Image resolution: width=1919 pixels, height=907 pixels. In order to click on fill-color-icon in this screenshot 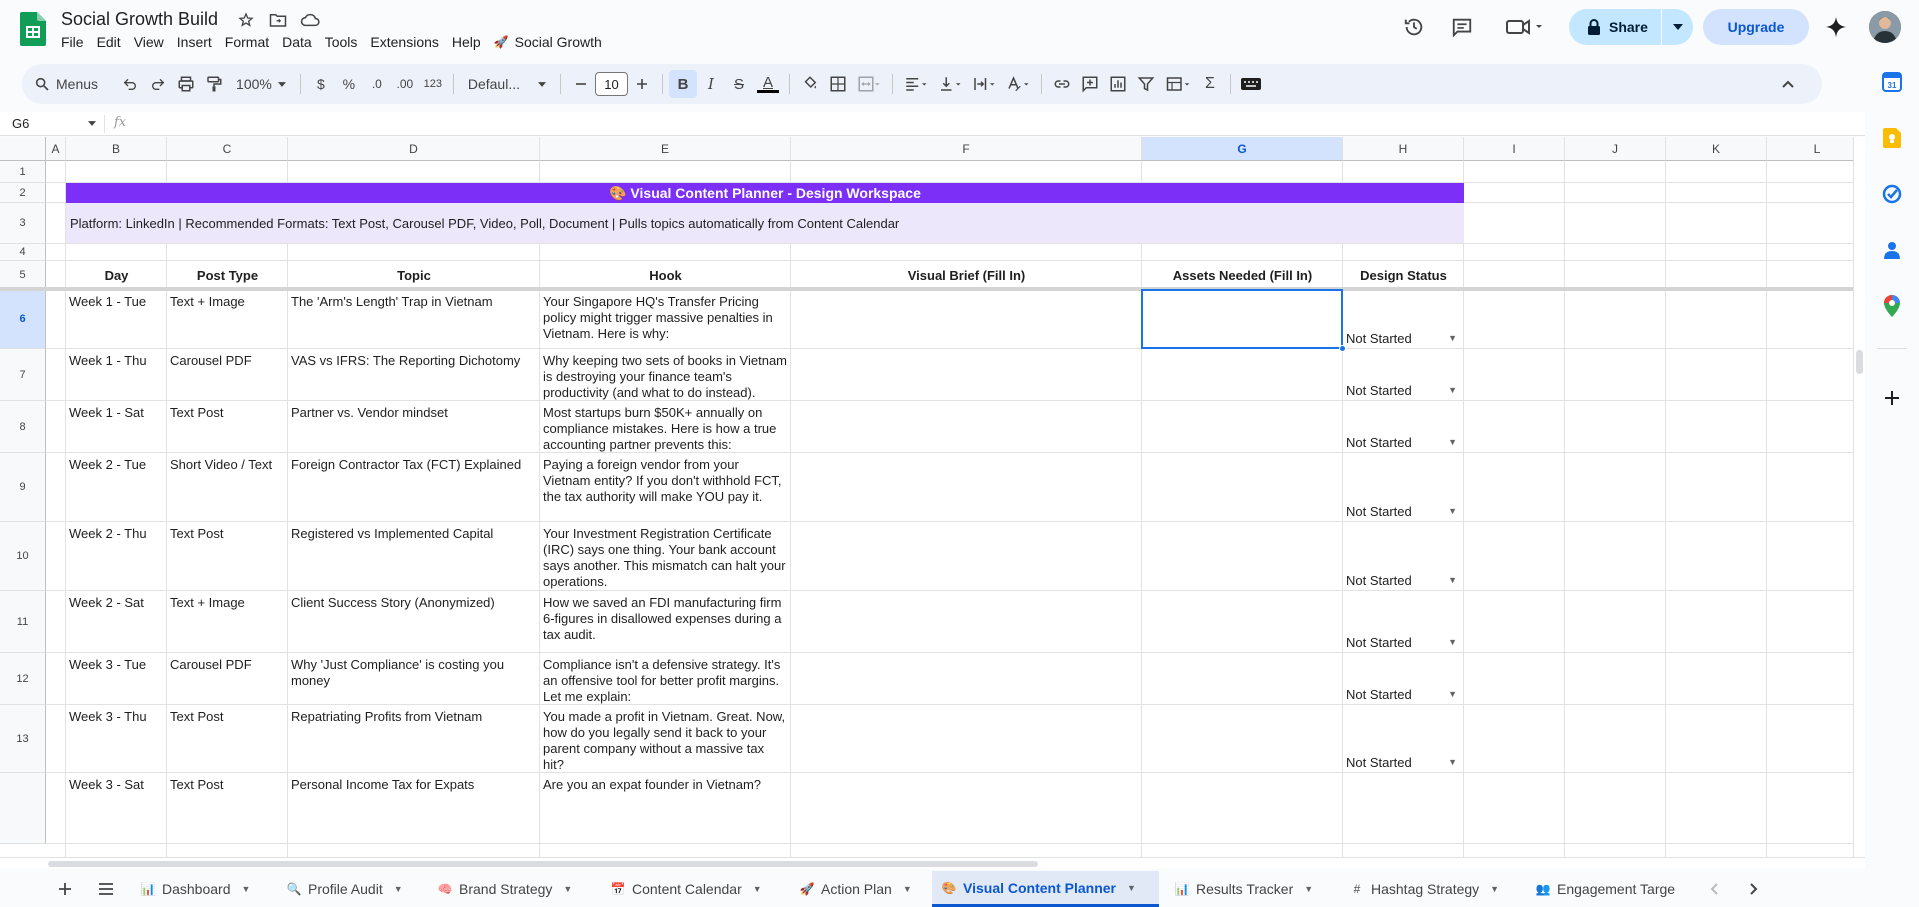, I will do `click(810, 84)`.